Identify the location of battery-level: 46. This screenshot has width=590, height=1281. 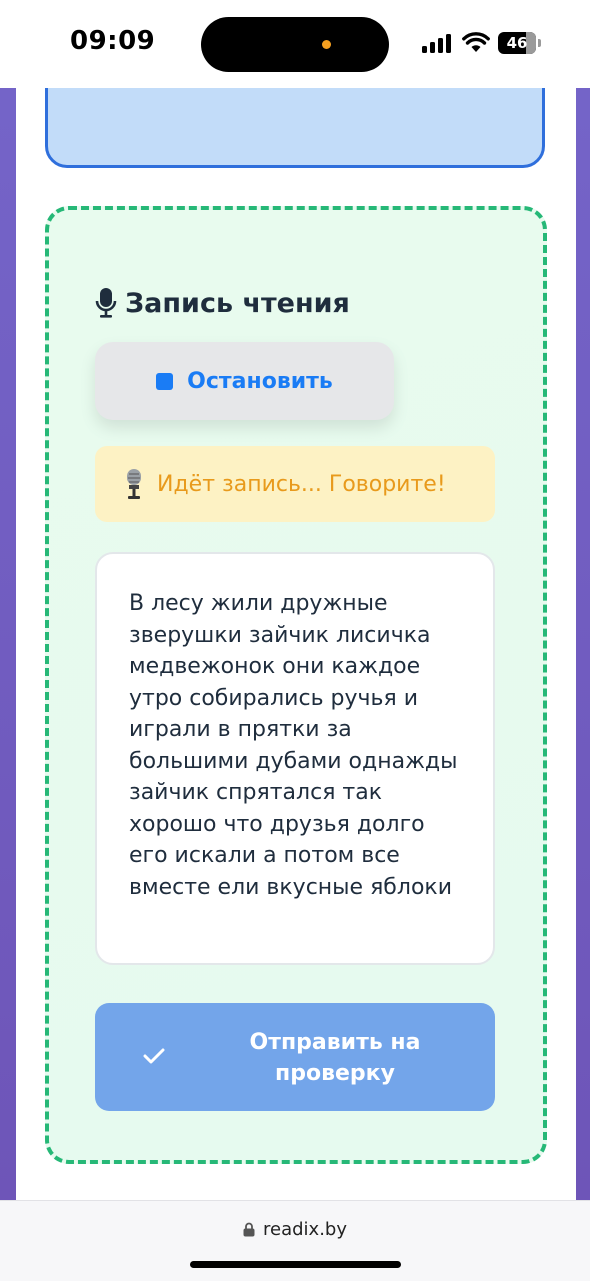
(517, 43).